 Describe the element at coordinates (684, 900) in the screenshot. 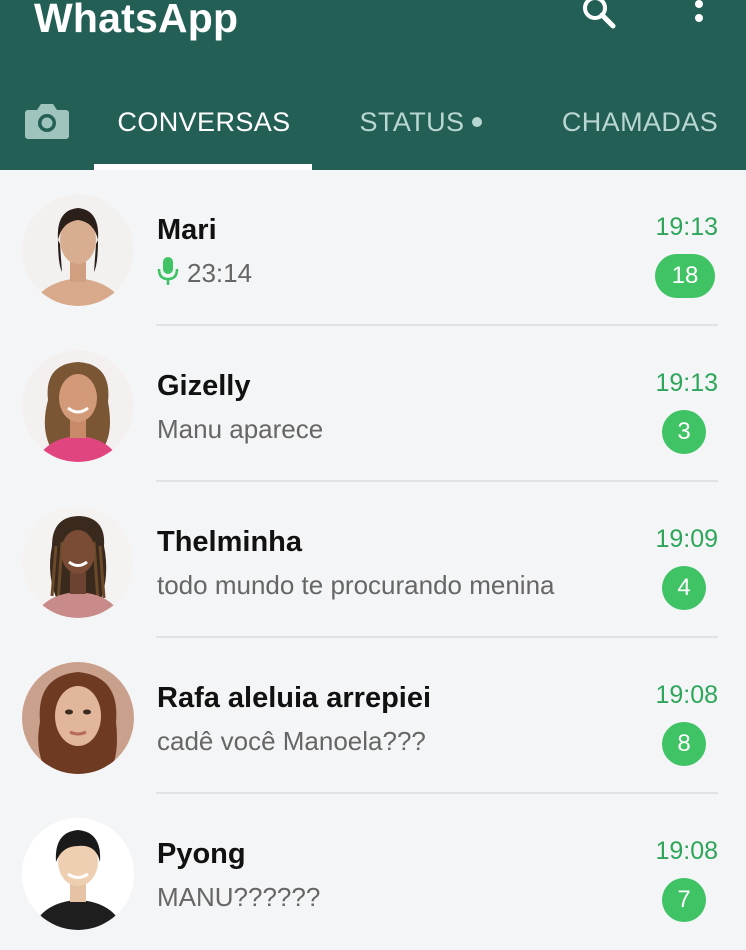

I see `unread-badge: 7` at that location.